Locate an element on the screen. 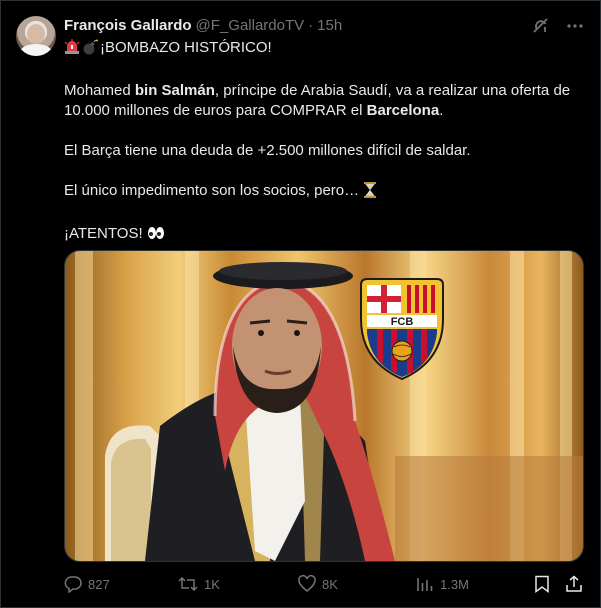 The height and width of the screenshot is (608, 601). paragraph-4: ¡ATENTOS! is located at coordinates (324, 235).